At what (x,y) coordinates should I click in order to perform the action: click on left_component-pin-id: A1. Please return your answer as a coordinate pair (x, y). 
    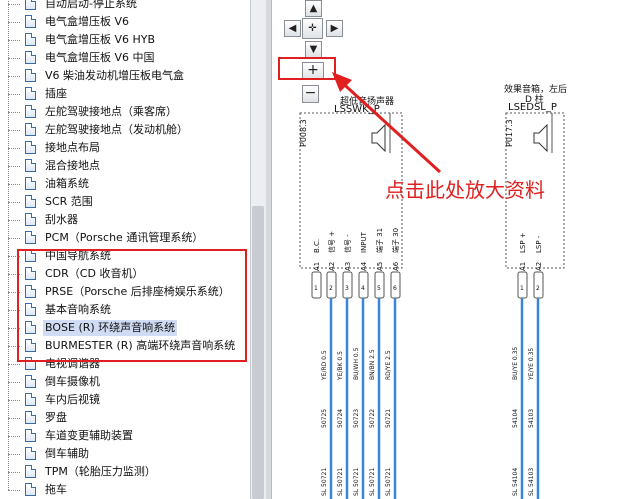
    Looking at the image, I should click on (317, 266).